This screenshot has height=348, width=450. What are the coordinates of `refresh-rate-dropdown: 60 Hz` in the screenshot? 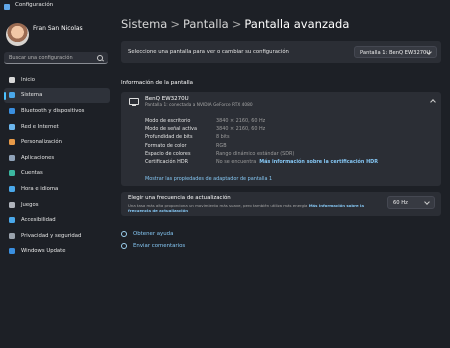 It's located at (411, 202).